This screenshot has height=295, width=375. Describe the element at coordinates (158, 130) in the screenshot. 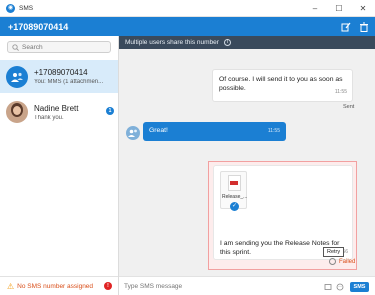

I see `message-text: Great!` at that location.